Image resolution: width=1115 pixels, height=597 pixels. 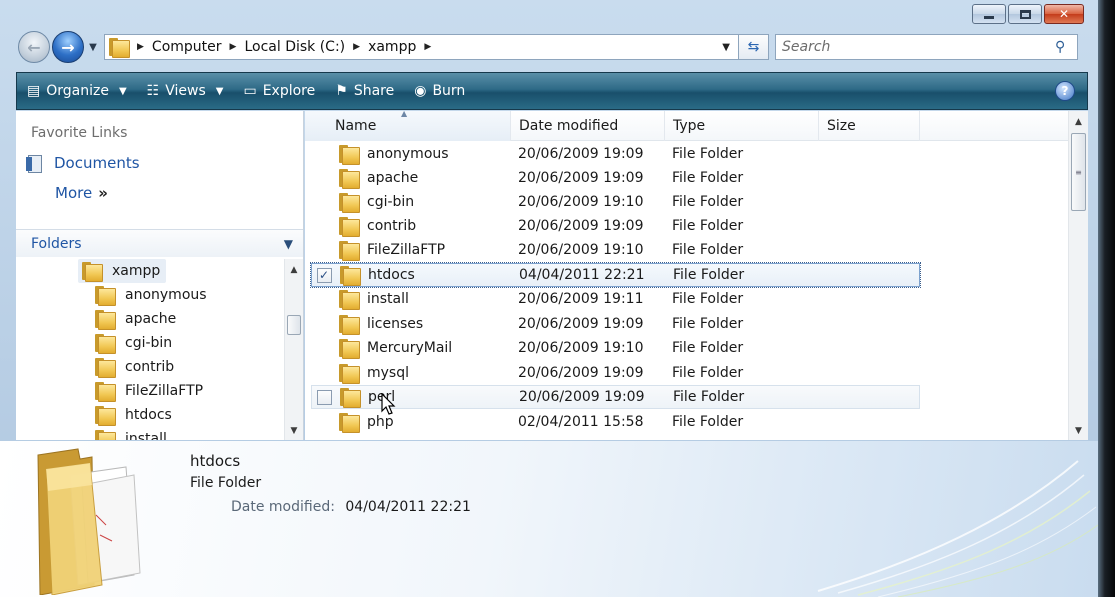 What do you see at coordinates (294, 325) in the screenshot?
I see `scroll-thumb` at bounding box center [294, 325].